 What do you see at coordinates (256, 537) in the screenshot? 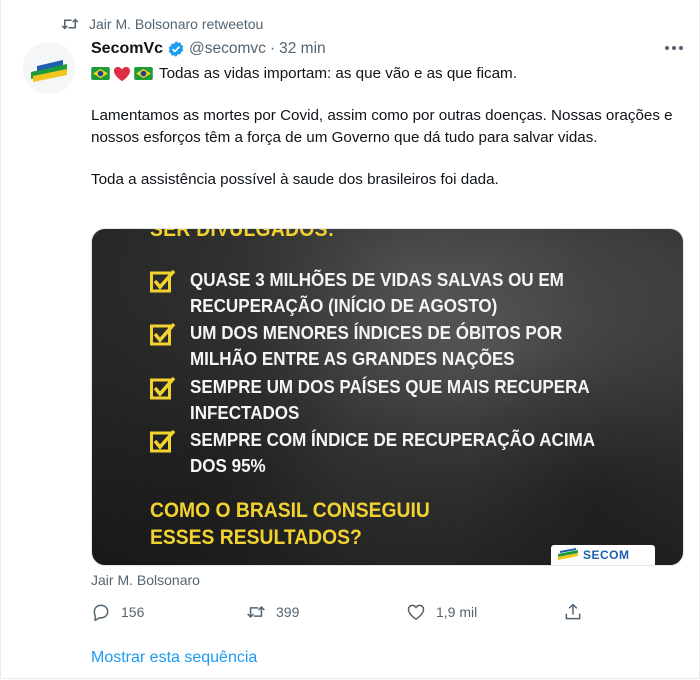
I see `media-question-line: ESSES RESULTADOS?` at bounding box center [256, 537].